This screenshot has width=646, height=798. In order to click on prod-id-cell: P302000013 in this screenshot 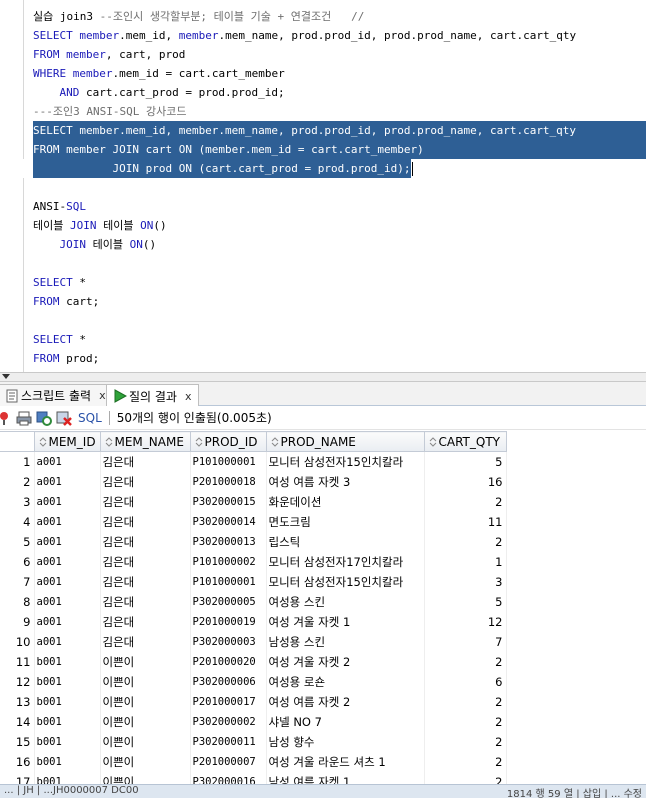, I will do `click(228, 541)`.